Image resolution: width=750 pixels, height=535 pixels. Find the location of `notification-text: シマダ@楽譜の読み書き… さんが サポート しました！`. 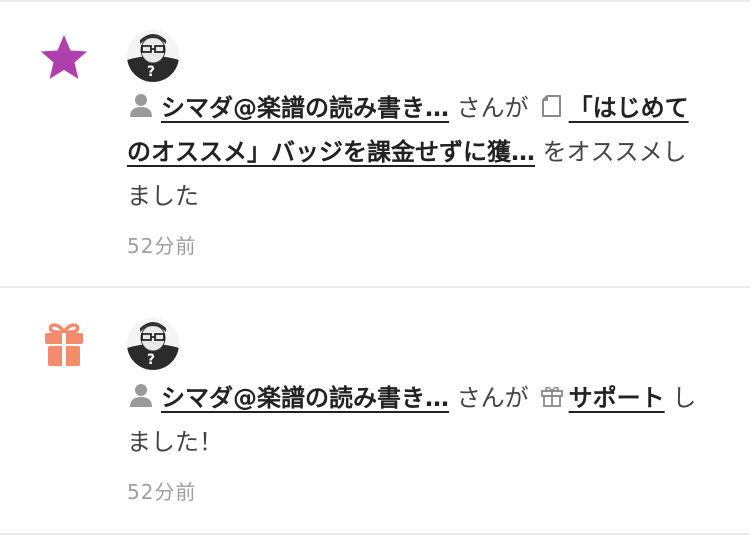

notification-text: シマダ@楽譜の読み書き… さんが サポート しました！ is located at coordinates (417, 420).